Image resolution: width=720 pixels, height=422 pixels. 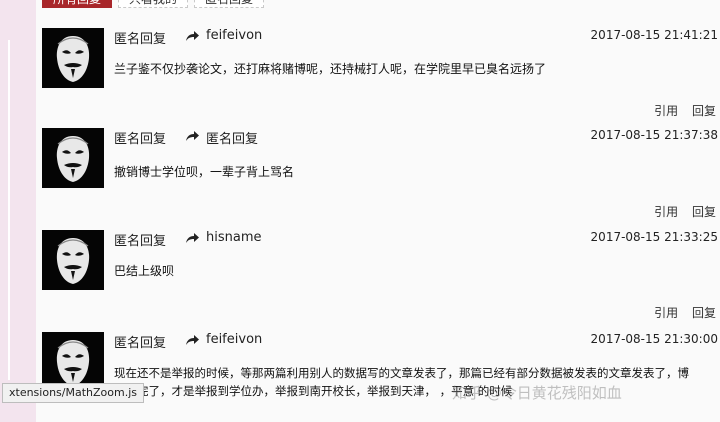 I want to click on comment-text: 巴结上级呗, so click(x=144, y=271).